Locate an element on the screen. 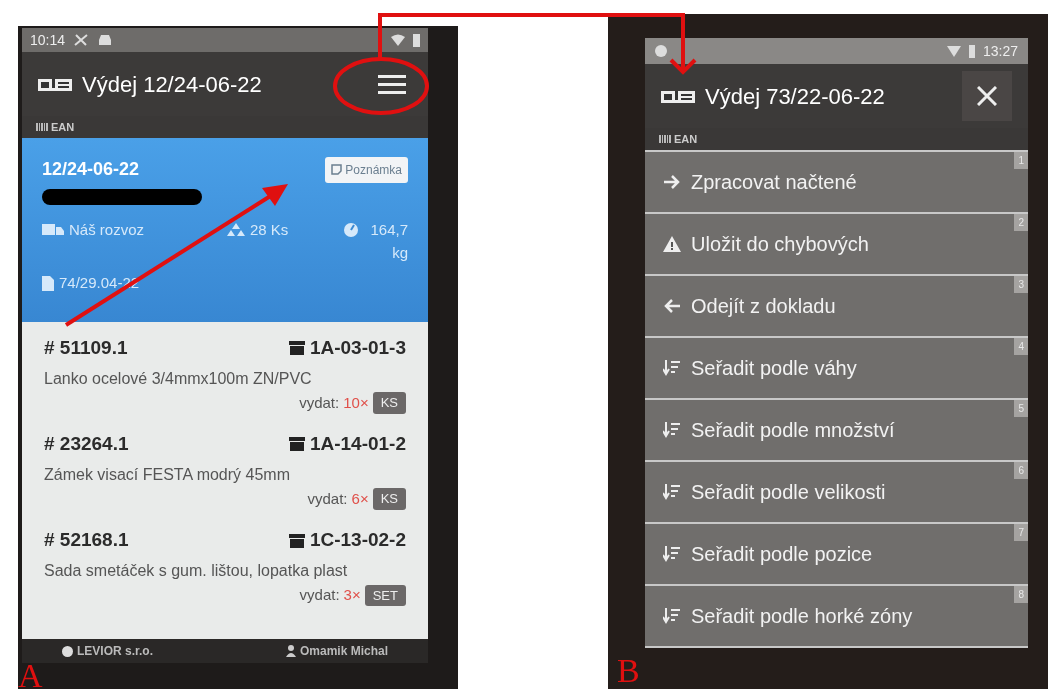  close-icon is located at coordinates (987, 96).